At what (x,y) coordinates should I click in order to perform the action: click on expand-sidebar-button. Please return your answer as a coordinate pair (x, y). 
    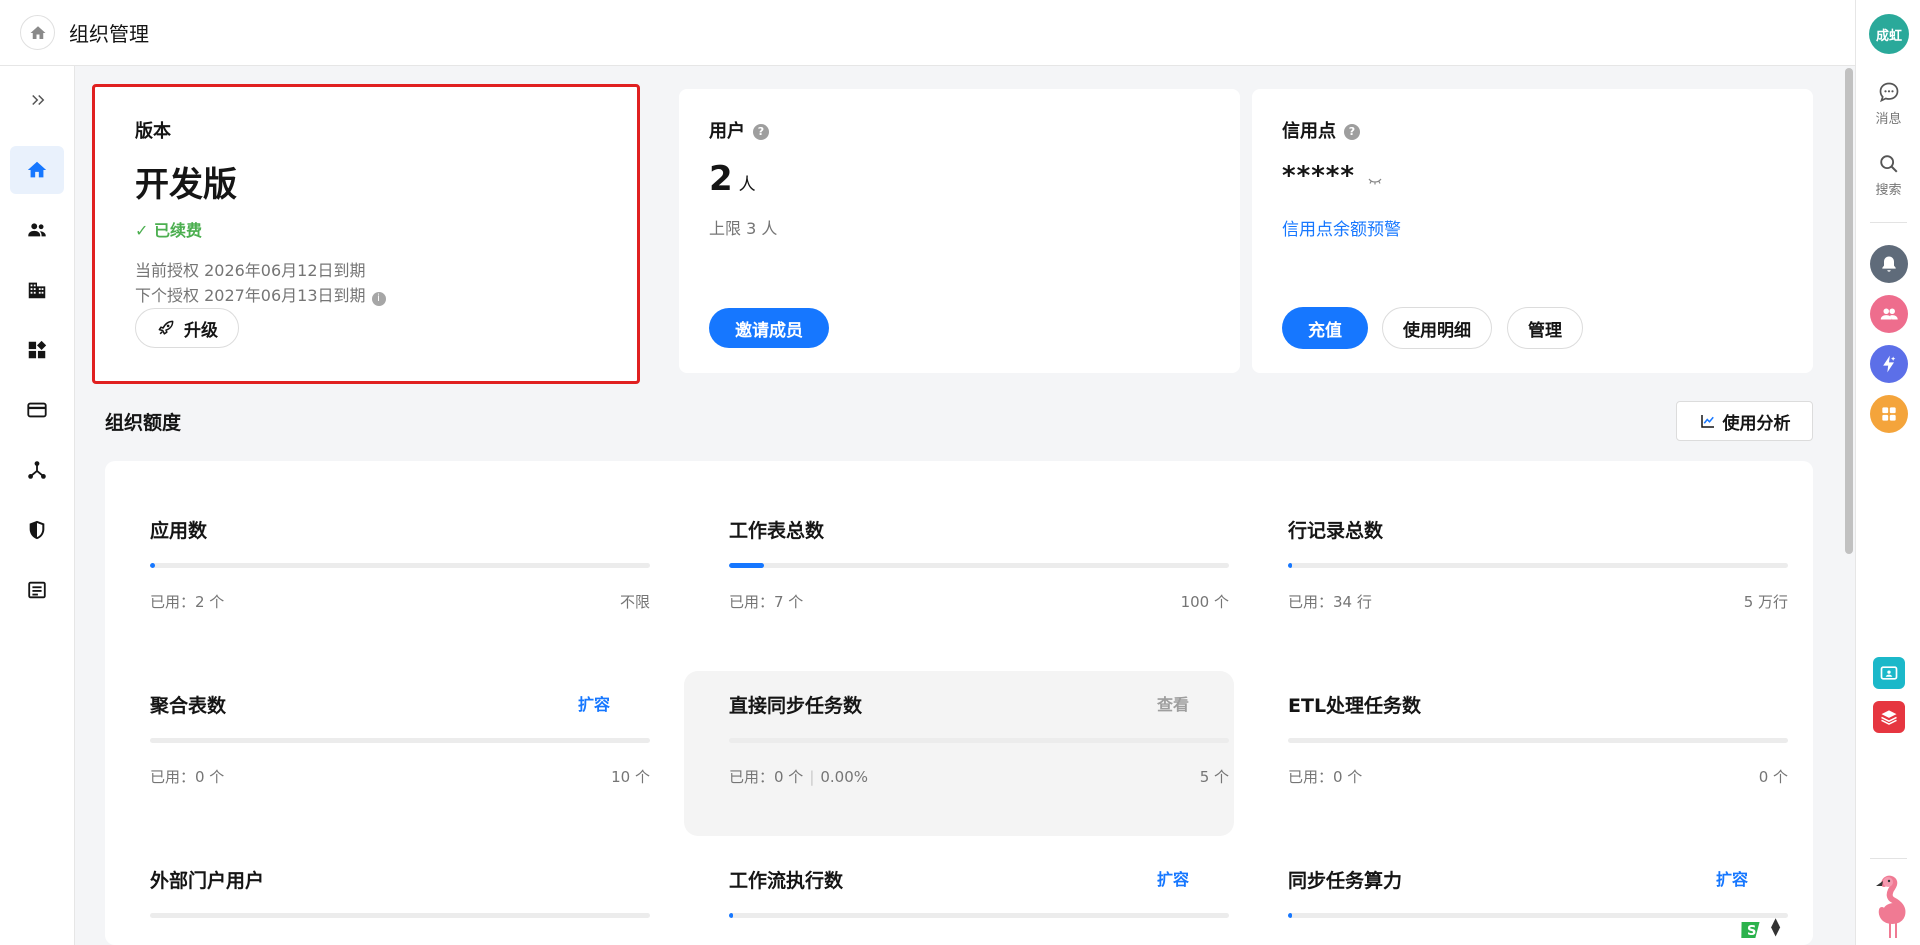
    Looking at the image, I should click on (38, 100).